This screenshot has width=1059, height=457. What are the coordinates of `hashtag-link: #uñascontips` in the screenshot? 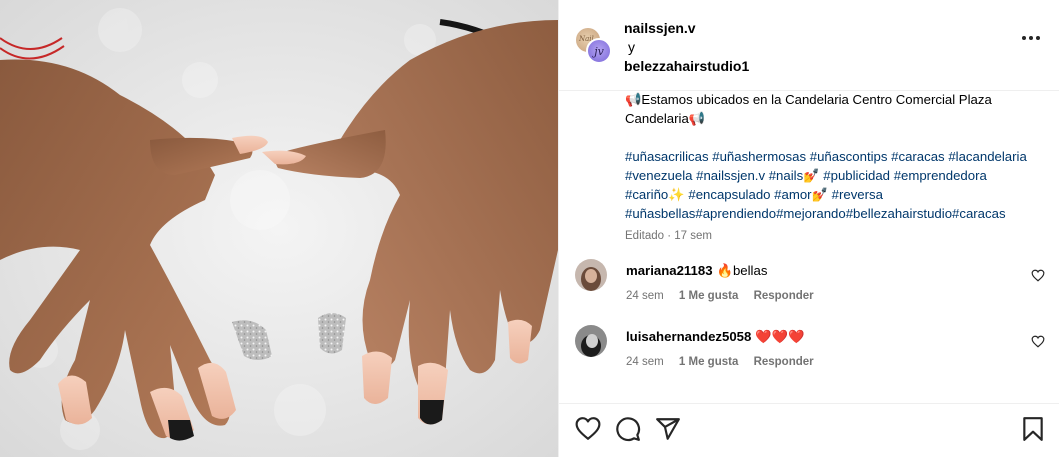 It's located at (849, 156).